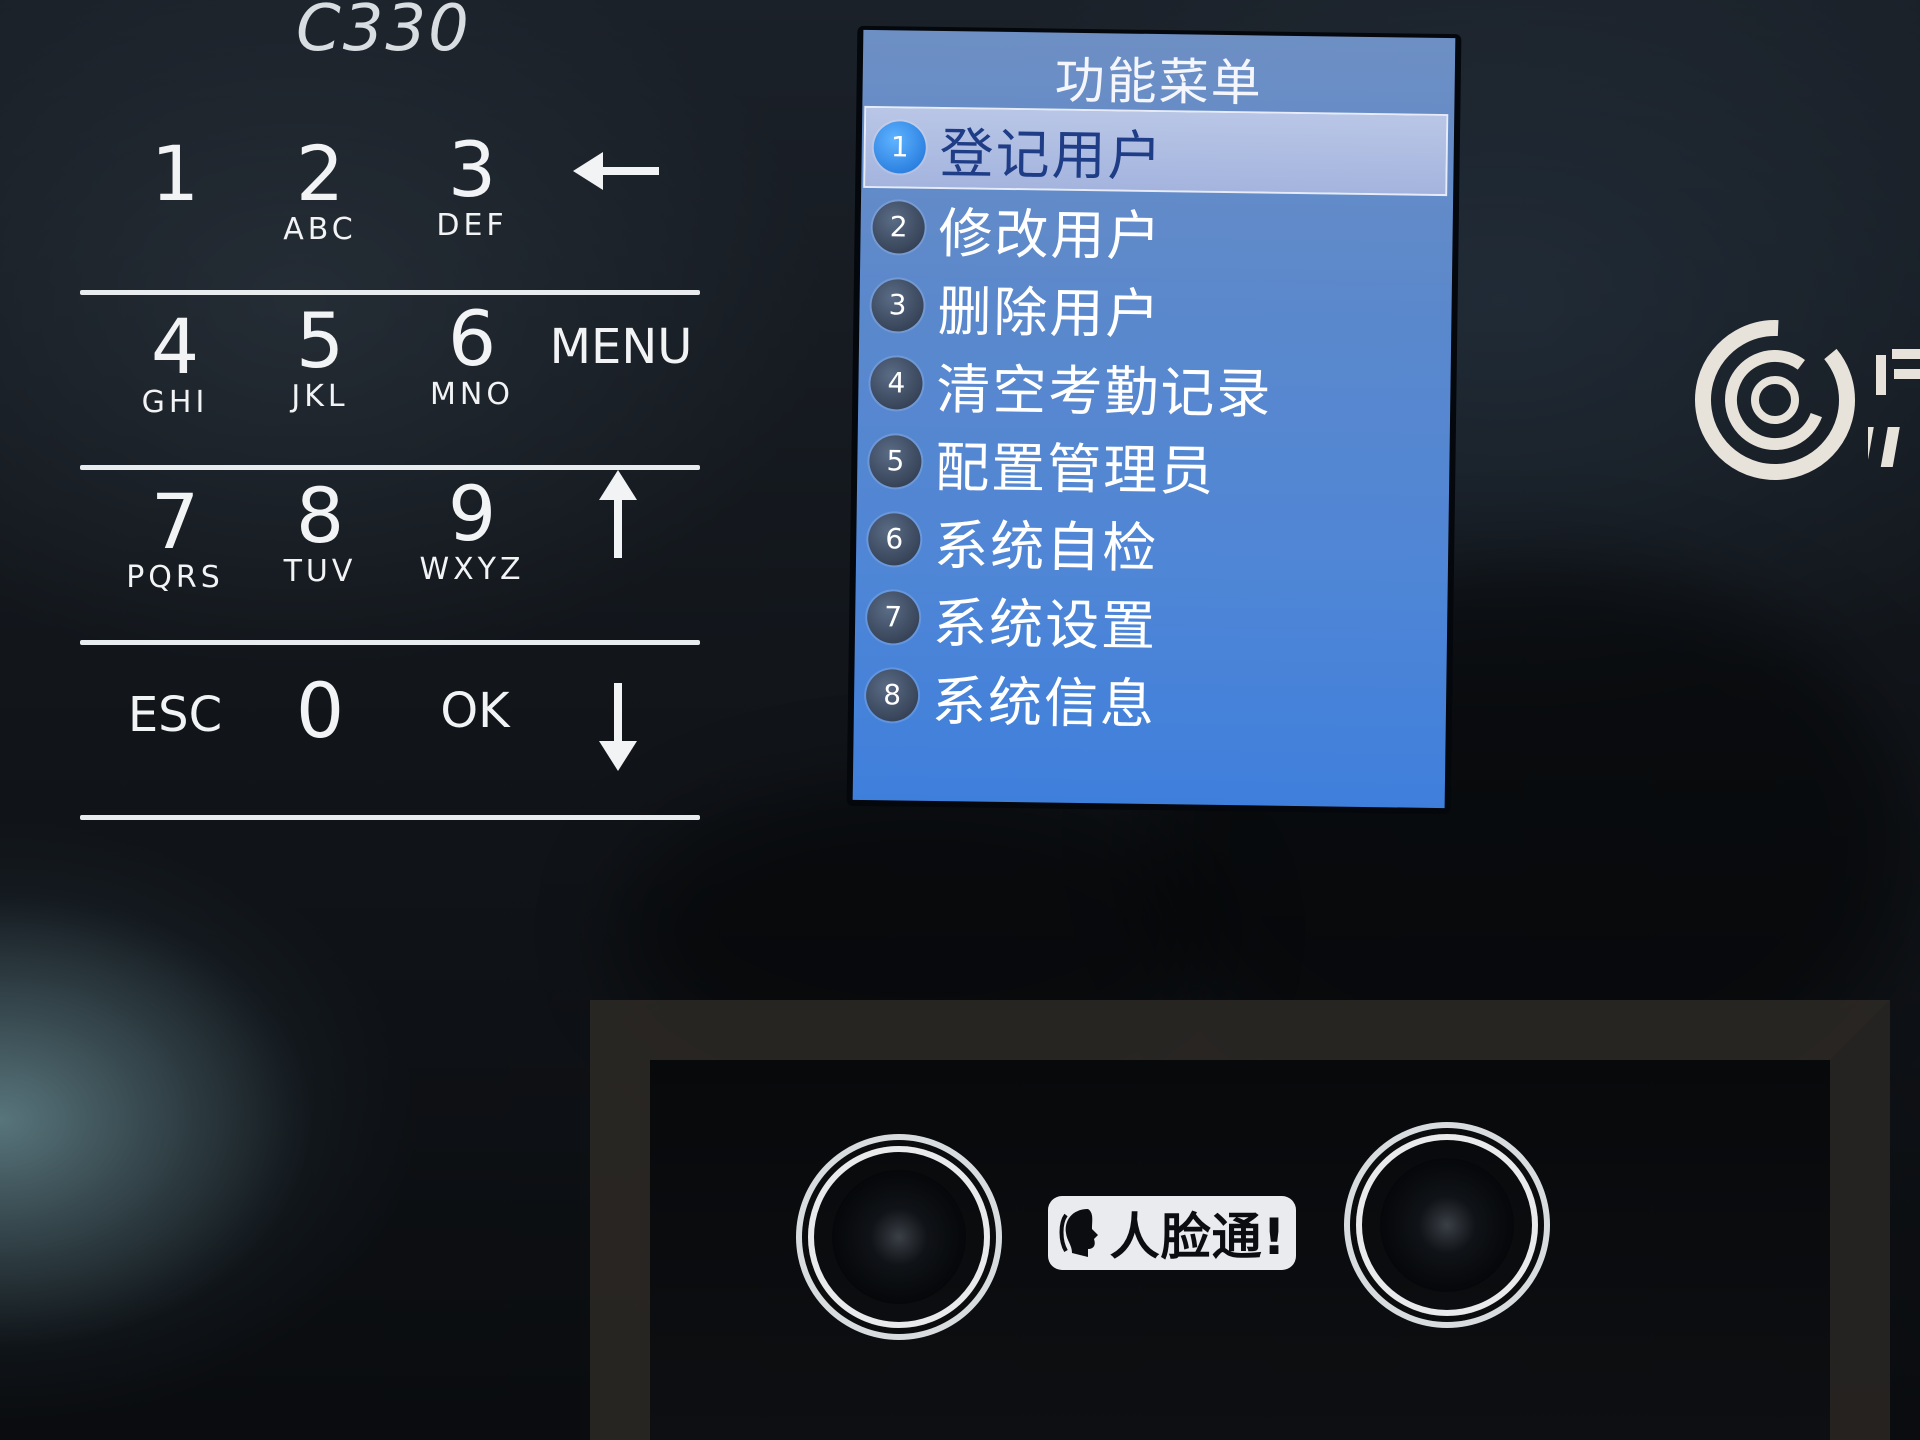 This screenshot has width=1920, height=1440. Describe the element at coordinates (1198, 1237) in the screenshot. I see `face-recognition-text: 人脸通!` at that location.